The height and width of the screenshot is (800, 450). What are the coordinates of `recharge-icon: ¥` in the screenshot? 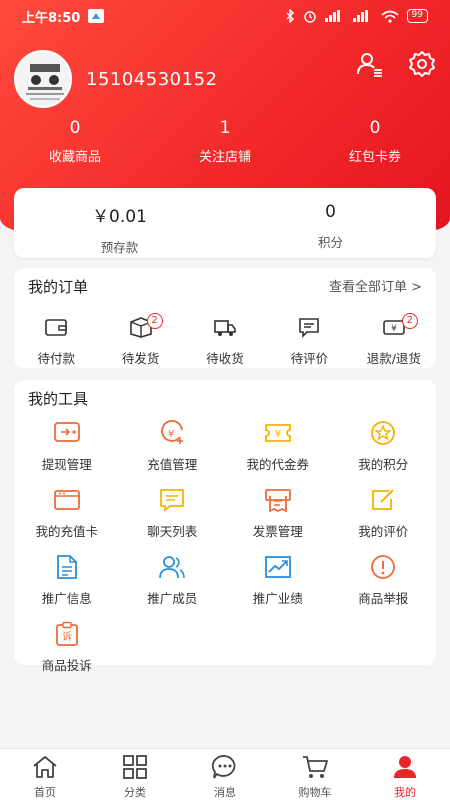 It's located at (172, 432).